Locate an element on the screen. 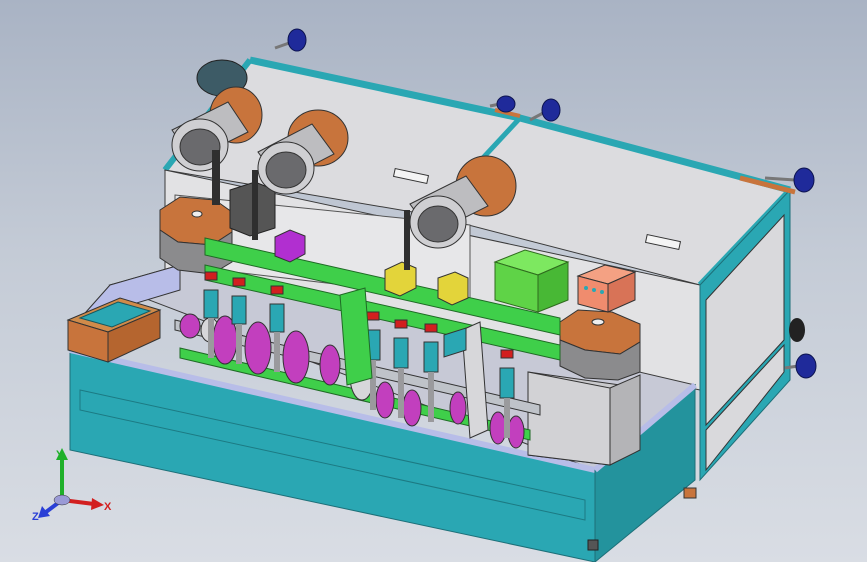 Image resolution: width=867 pixels, height=562 pixels. triad-origin is located at coordinates (62, 500).